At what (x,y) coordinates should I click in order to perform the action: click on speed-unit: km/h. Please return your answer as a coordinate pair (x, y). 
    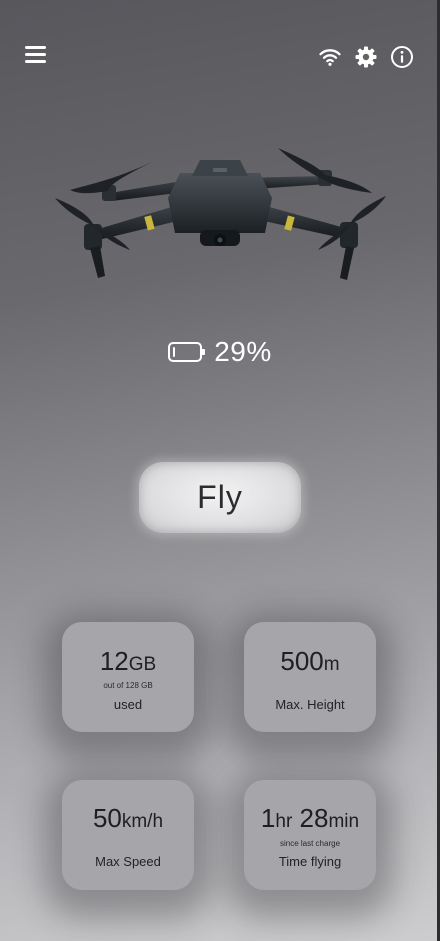
    Looking at the image, I should click on (142, 821).